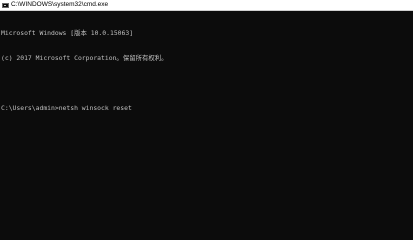  What do you see at coordinates (5, 5) in the screenshot?
I see `cmd-icon` at bounding box center [5, 5].